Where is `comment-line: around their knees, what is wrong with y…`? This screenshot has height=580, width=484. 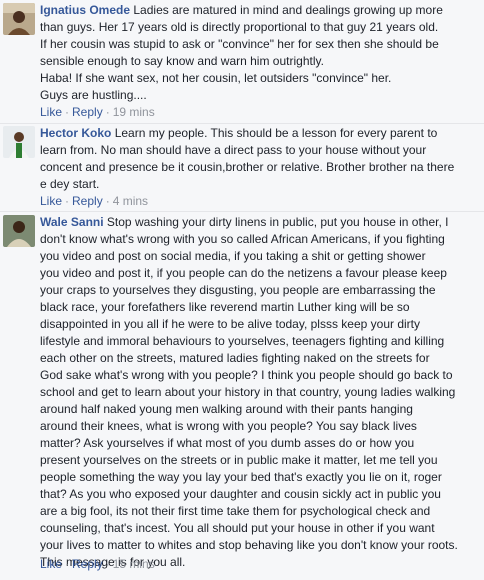
comment-line: around their knees, what is wrong with y… is located at coordinates (228, 426).